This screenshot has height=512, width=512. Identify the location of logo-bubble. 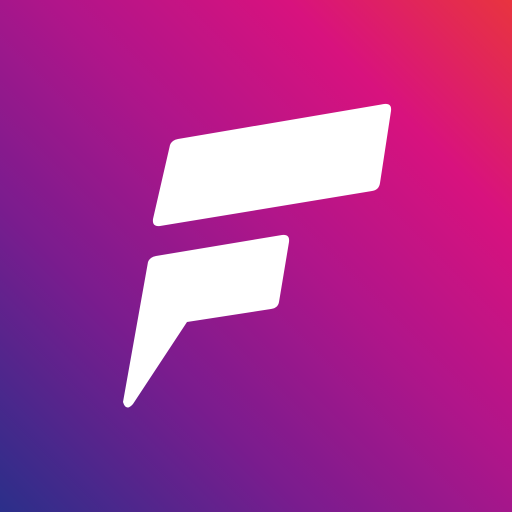
(206, 321).